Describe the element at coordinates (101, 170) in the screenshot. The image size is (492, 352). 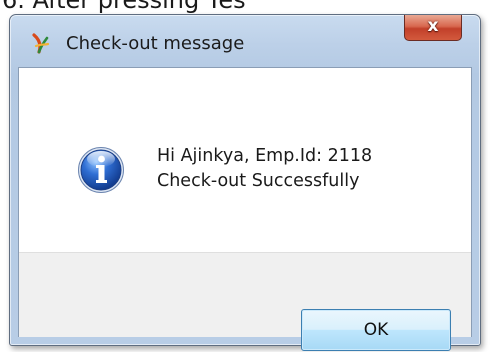
I see `information-icon` at that location.